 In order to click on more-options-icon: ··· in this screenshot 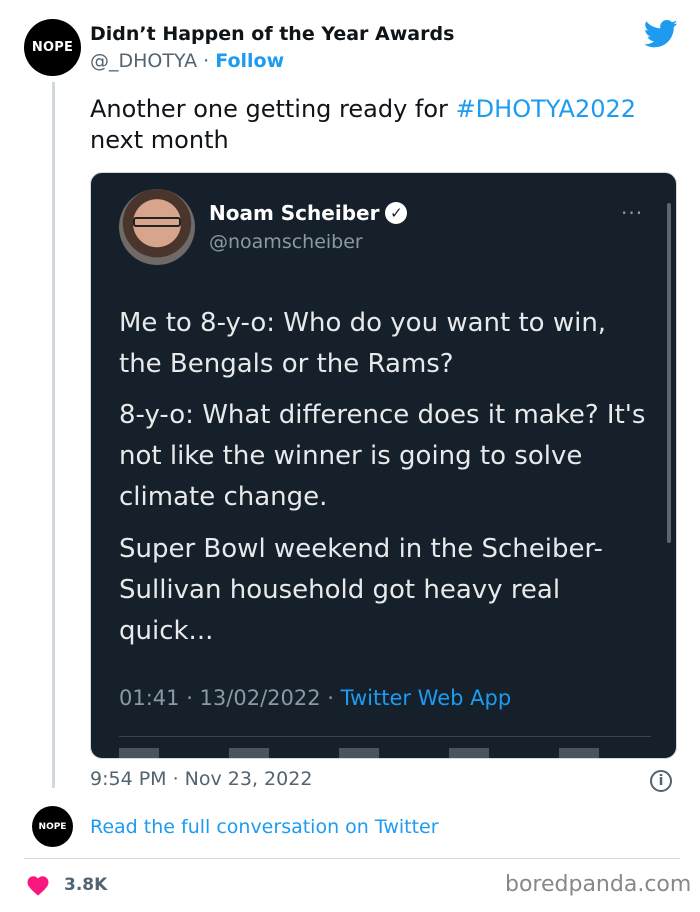, I will do `click(632, 213)`.